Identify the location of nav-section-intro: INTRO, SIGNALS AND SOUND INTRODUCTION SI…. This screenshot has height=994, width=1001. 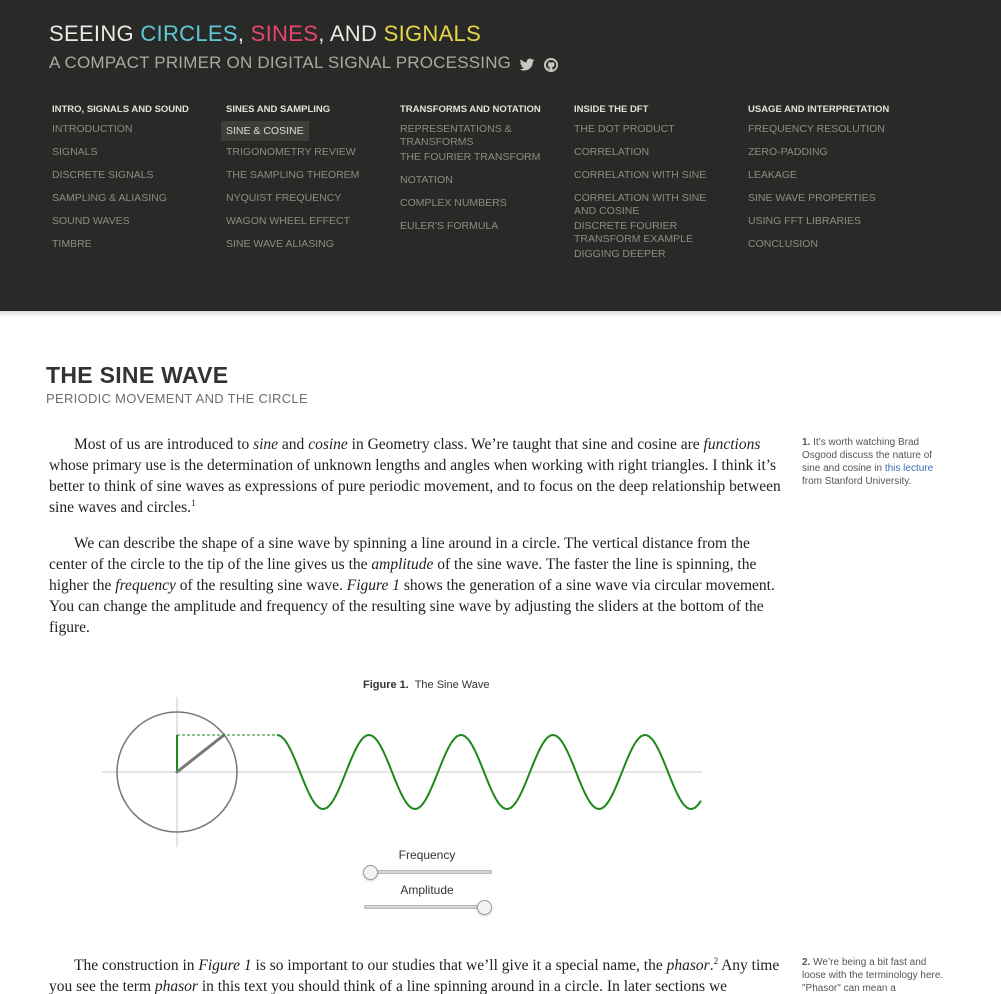
(133, 181).